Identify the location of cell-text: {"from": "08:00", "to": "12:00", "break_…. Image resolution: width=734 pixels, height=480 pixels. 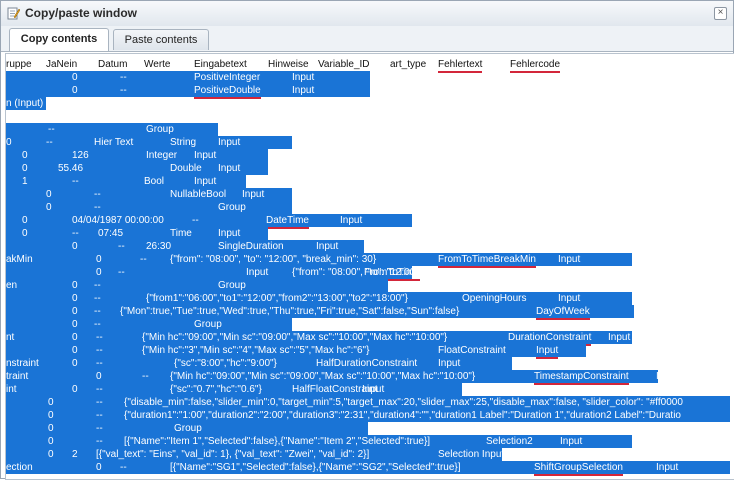
(273, 259).